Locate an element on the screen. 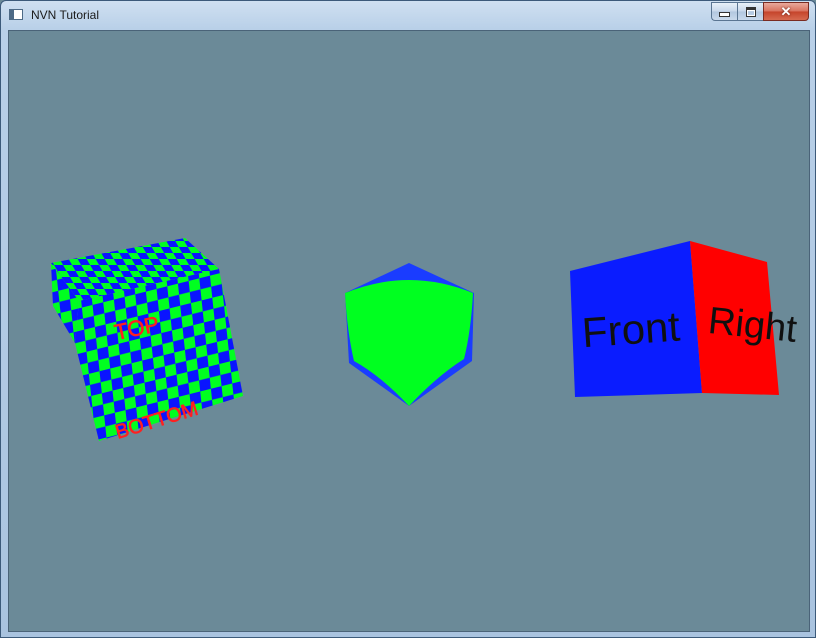 The image size is (816, 638). close-icon: ✕ is located at coordinates (786, 11).